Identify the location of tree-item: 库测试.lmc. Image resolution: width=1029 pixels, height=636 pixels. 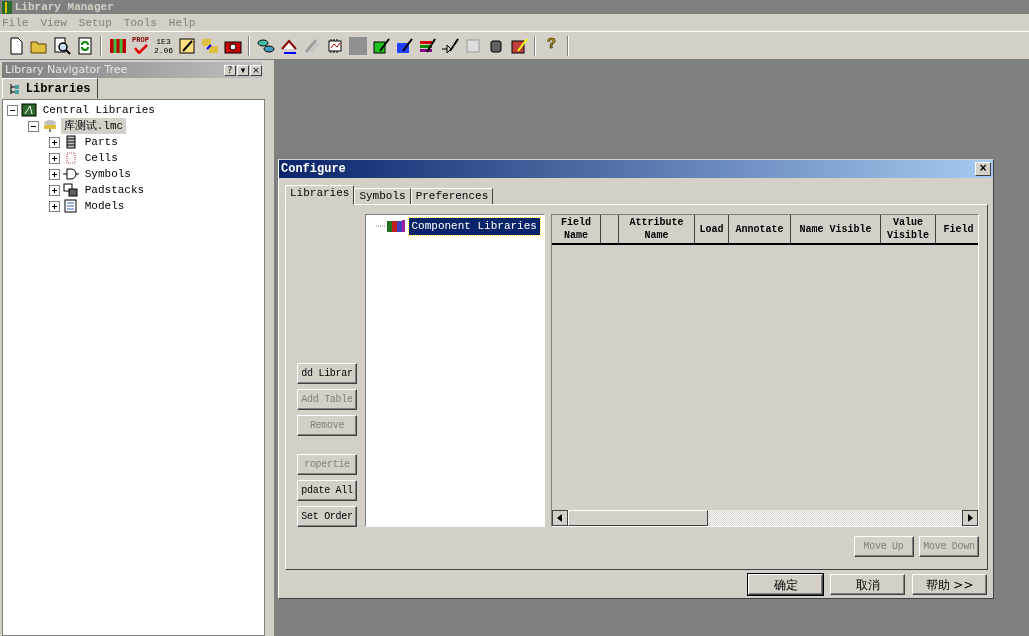
(93, 126).